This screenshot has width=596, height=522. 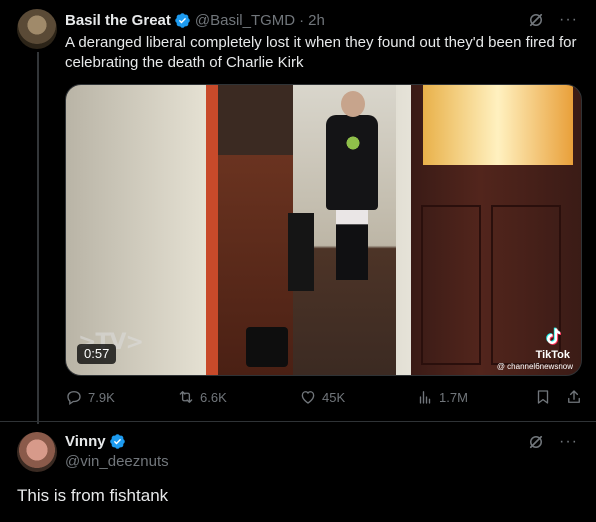 I want to click on tiktok-watermark: TikTok @ channel6newsnow, so click(x=535, y=348).